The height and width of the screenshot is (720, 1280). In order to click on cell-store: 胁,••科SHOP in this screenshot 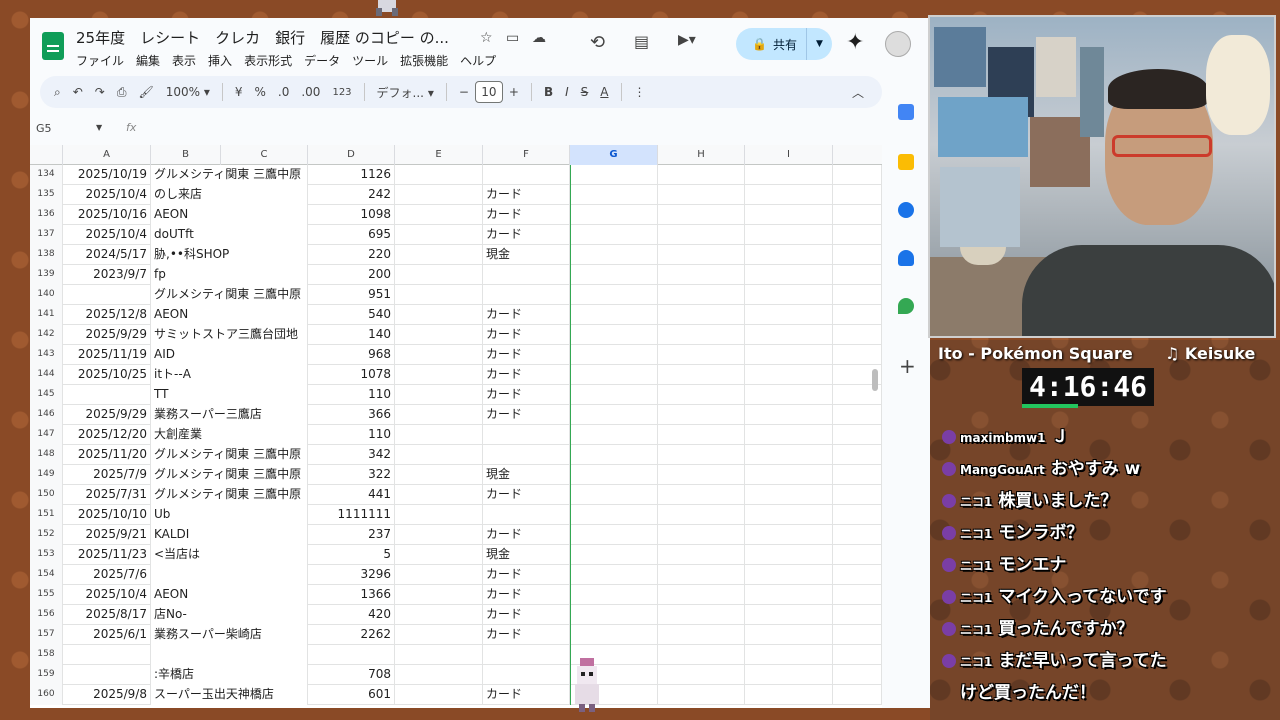, I will do `click(229, 255)`.